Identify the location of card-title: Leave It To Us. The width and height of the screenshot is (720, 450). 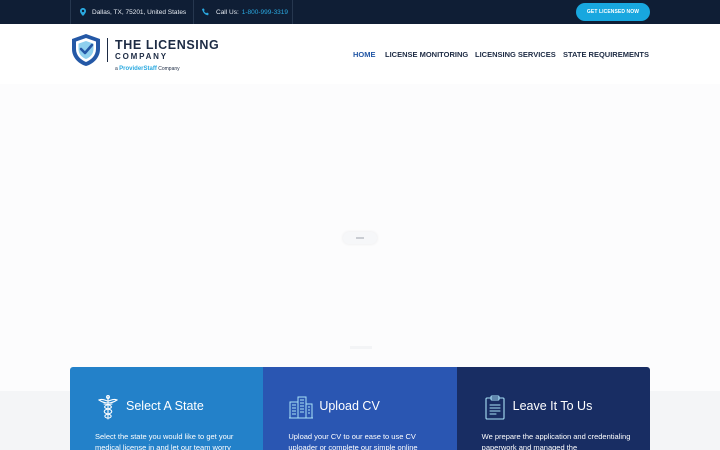
(552, 406).